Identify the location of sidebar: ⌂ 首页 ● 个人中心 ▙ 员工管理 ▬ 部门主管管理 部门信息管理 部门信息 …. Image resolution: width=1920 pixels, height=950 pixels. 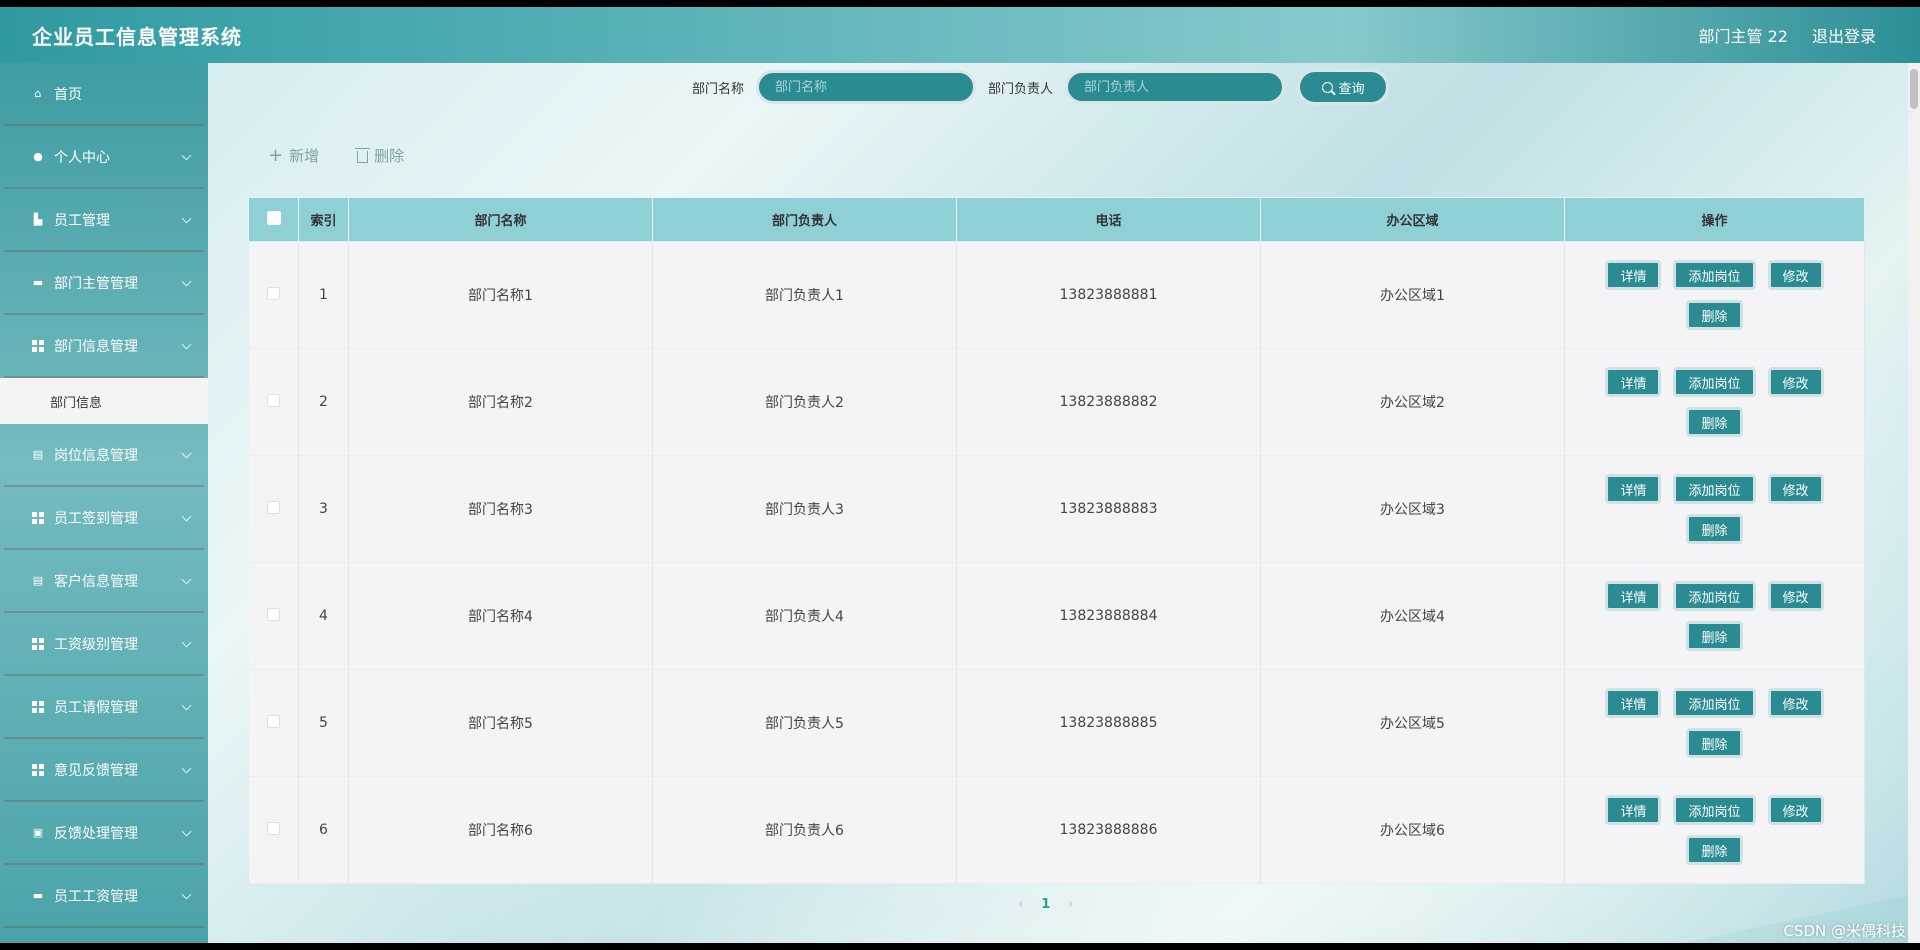
(104, 503).